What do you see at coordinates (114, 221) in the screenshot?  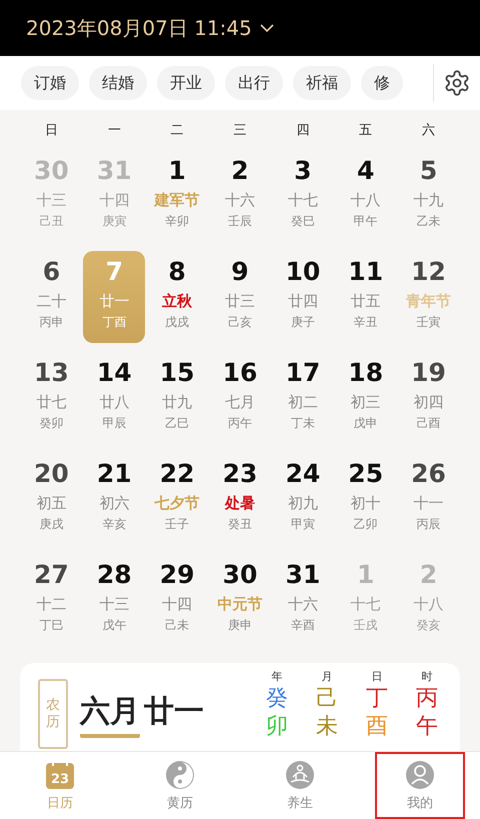 I see `ganzhi-label: 庚寅` at bounding box center [114, 221].